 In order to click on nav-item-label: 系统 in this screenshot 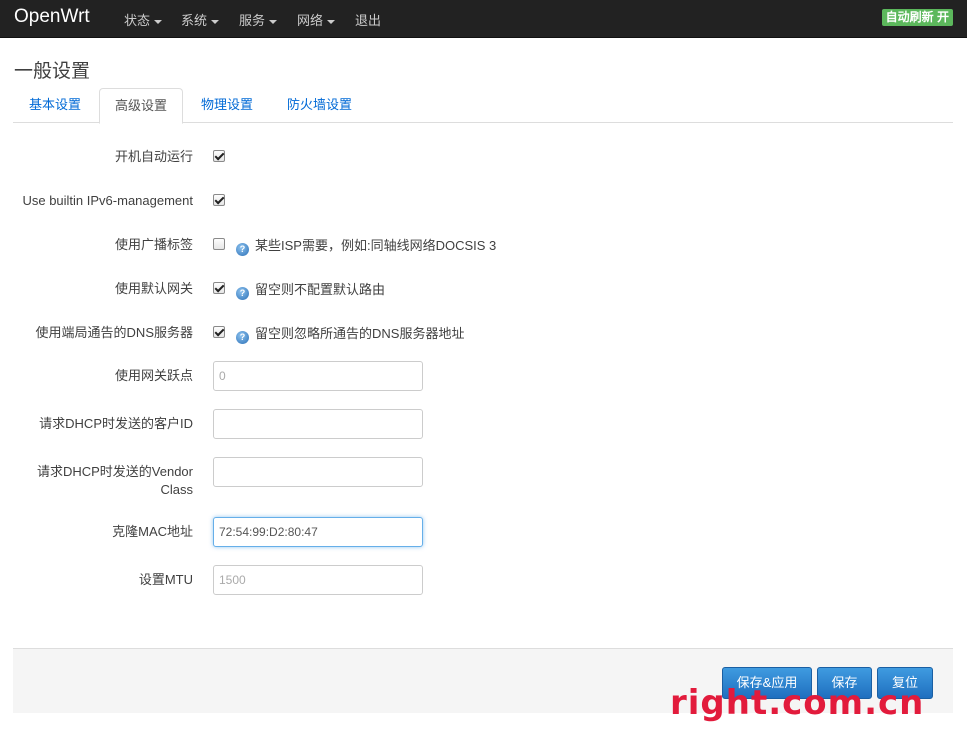, I will do `click(194, 20)`.